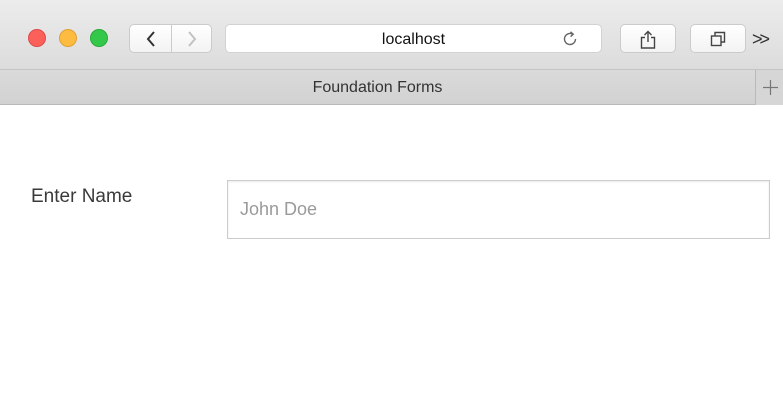 Image resolution: width=783 pixels, height=405 pixels. What do you see at coordinates (37, 38) in the screenshot?
I see `close-window-button` at bounding box center [37, 38].